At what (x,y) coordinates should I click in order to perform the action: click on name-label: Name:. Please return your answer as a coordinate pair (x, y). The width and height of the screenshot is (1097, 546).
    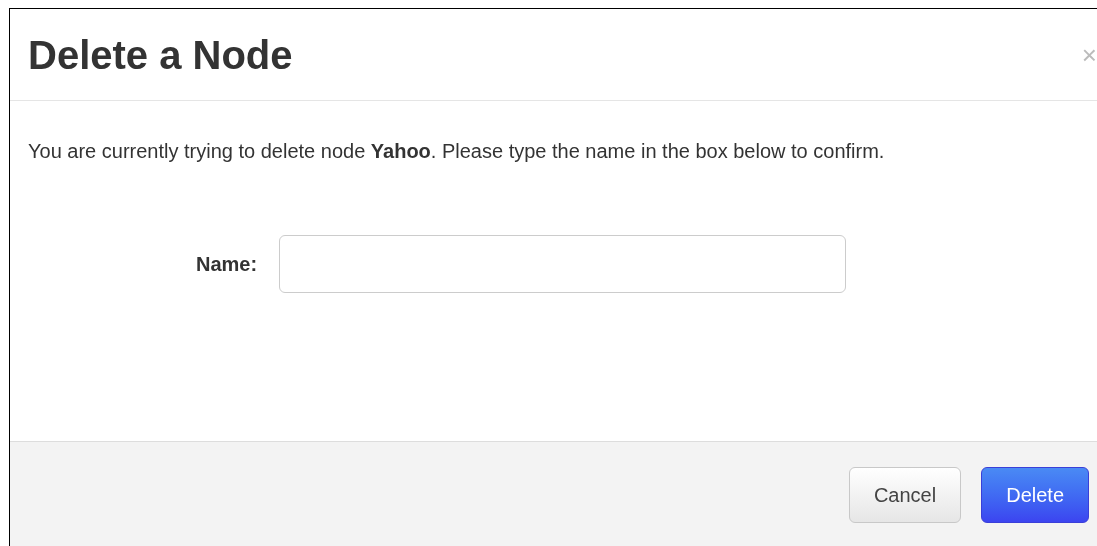
    Looking at the image, I should click on (227, 264).